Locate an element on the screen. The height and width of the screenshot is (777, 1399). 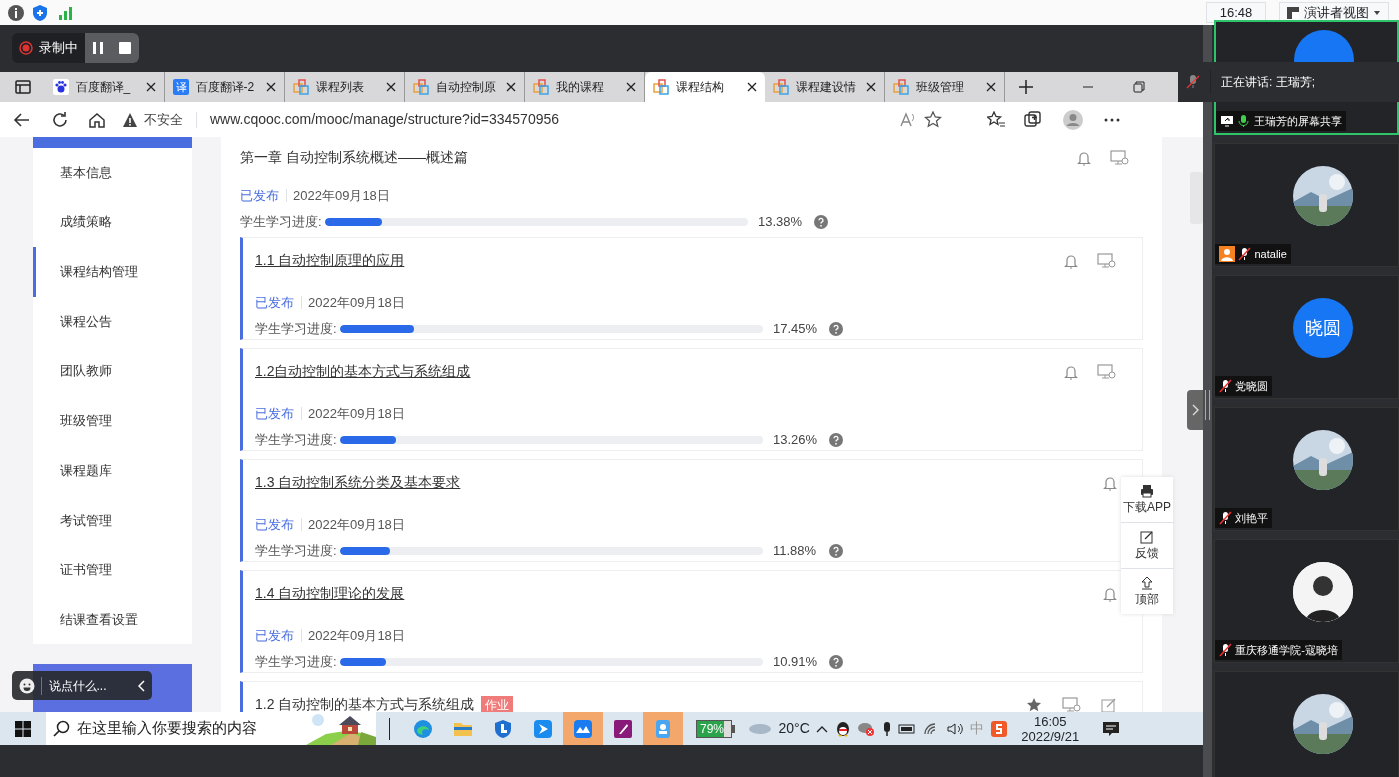
microphone-icon is located at coordinates (886, 728).